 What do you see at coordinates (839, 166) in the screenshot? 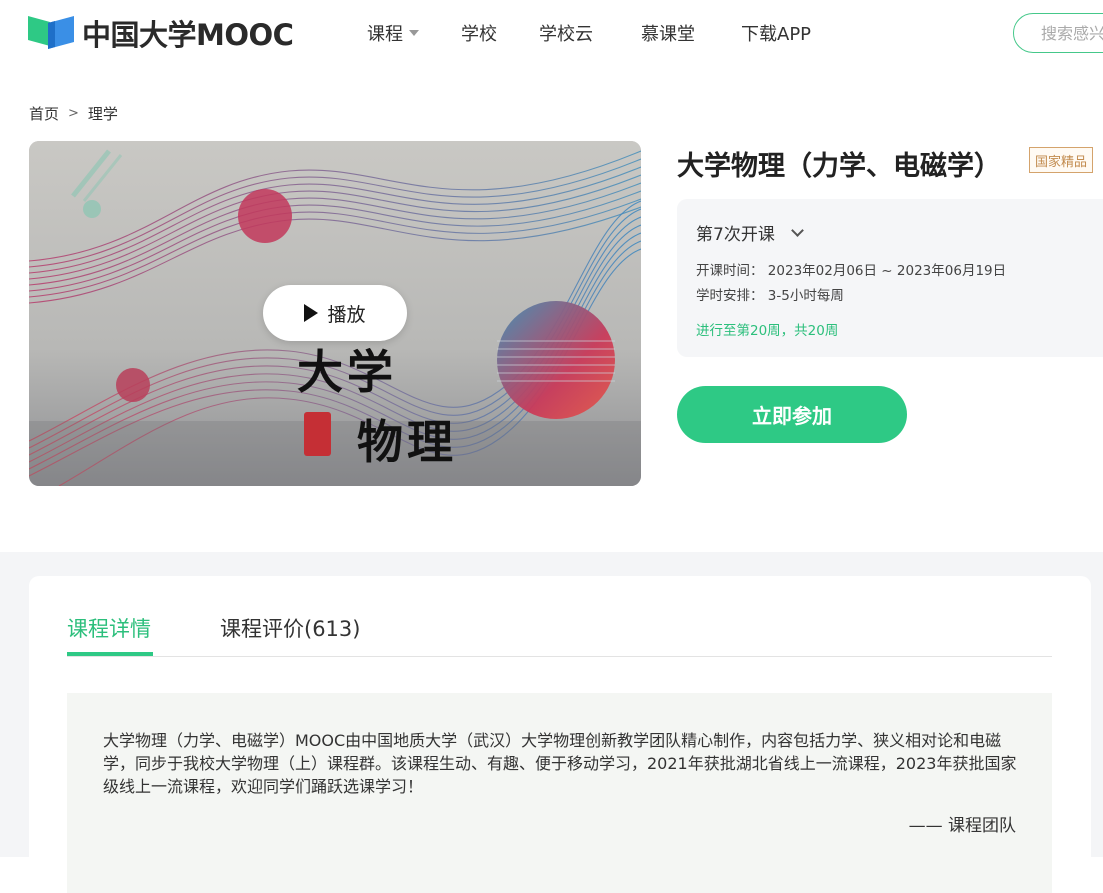
I see `course-title: 大学物理（力学、电磁学）` at bounding box center [839, 166].